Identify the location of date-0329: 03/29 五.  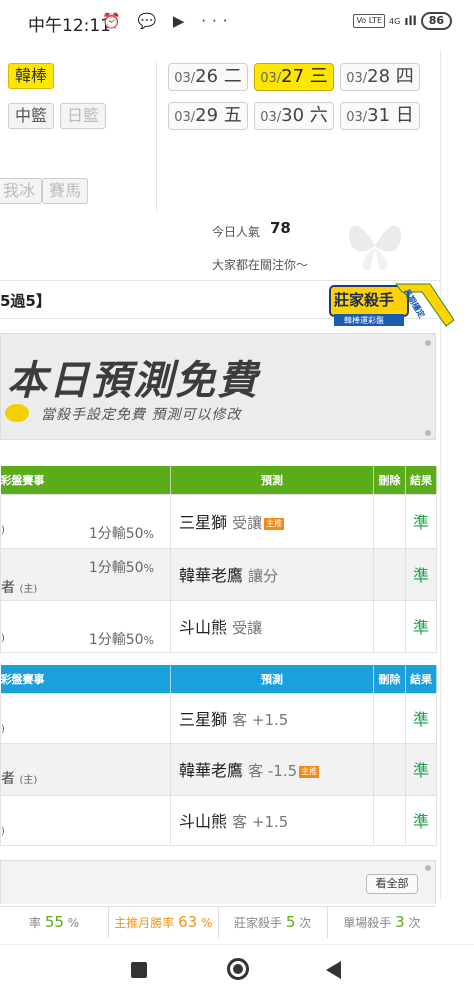
(208, 116).